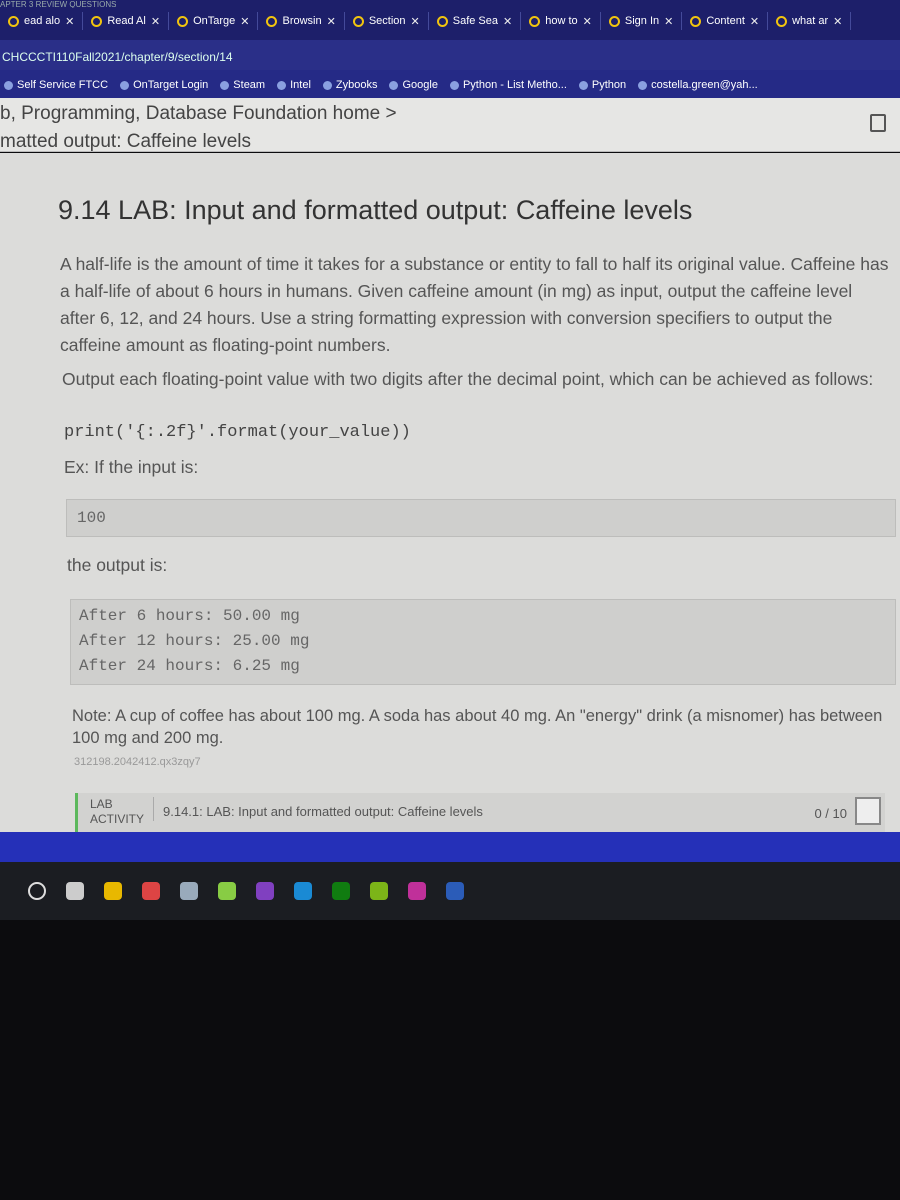 The height and width of the screenshot is (1200, 900). I want to click on output-label: the output is:, so click(117, 565).